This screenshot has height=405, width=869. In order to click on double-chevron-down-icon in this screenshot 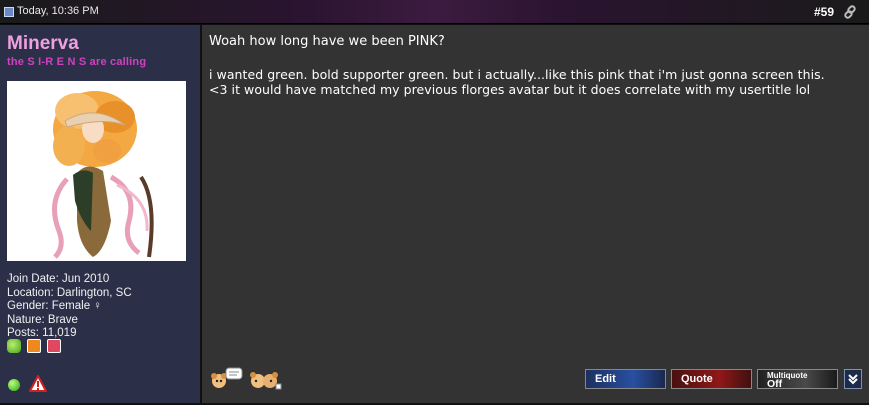, I will do `click(853, 379)`.